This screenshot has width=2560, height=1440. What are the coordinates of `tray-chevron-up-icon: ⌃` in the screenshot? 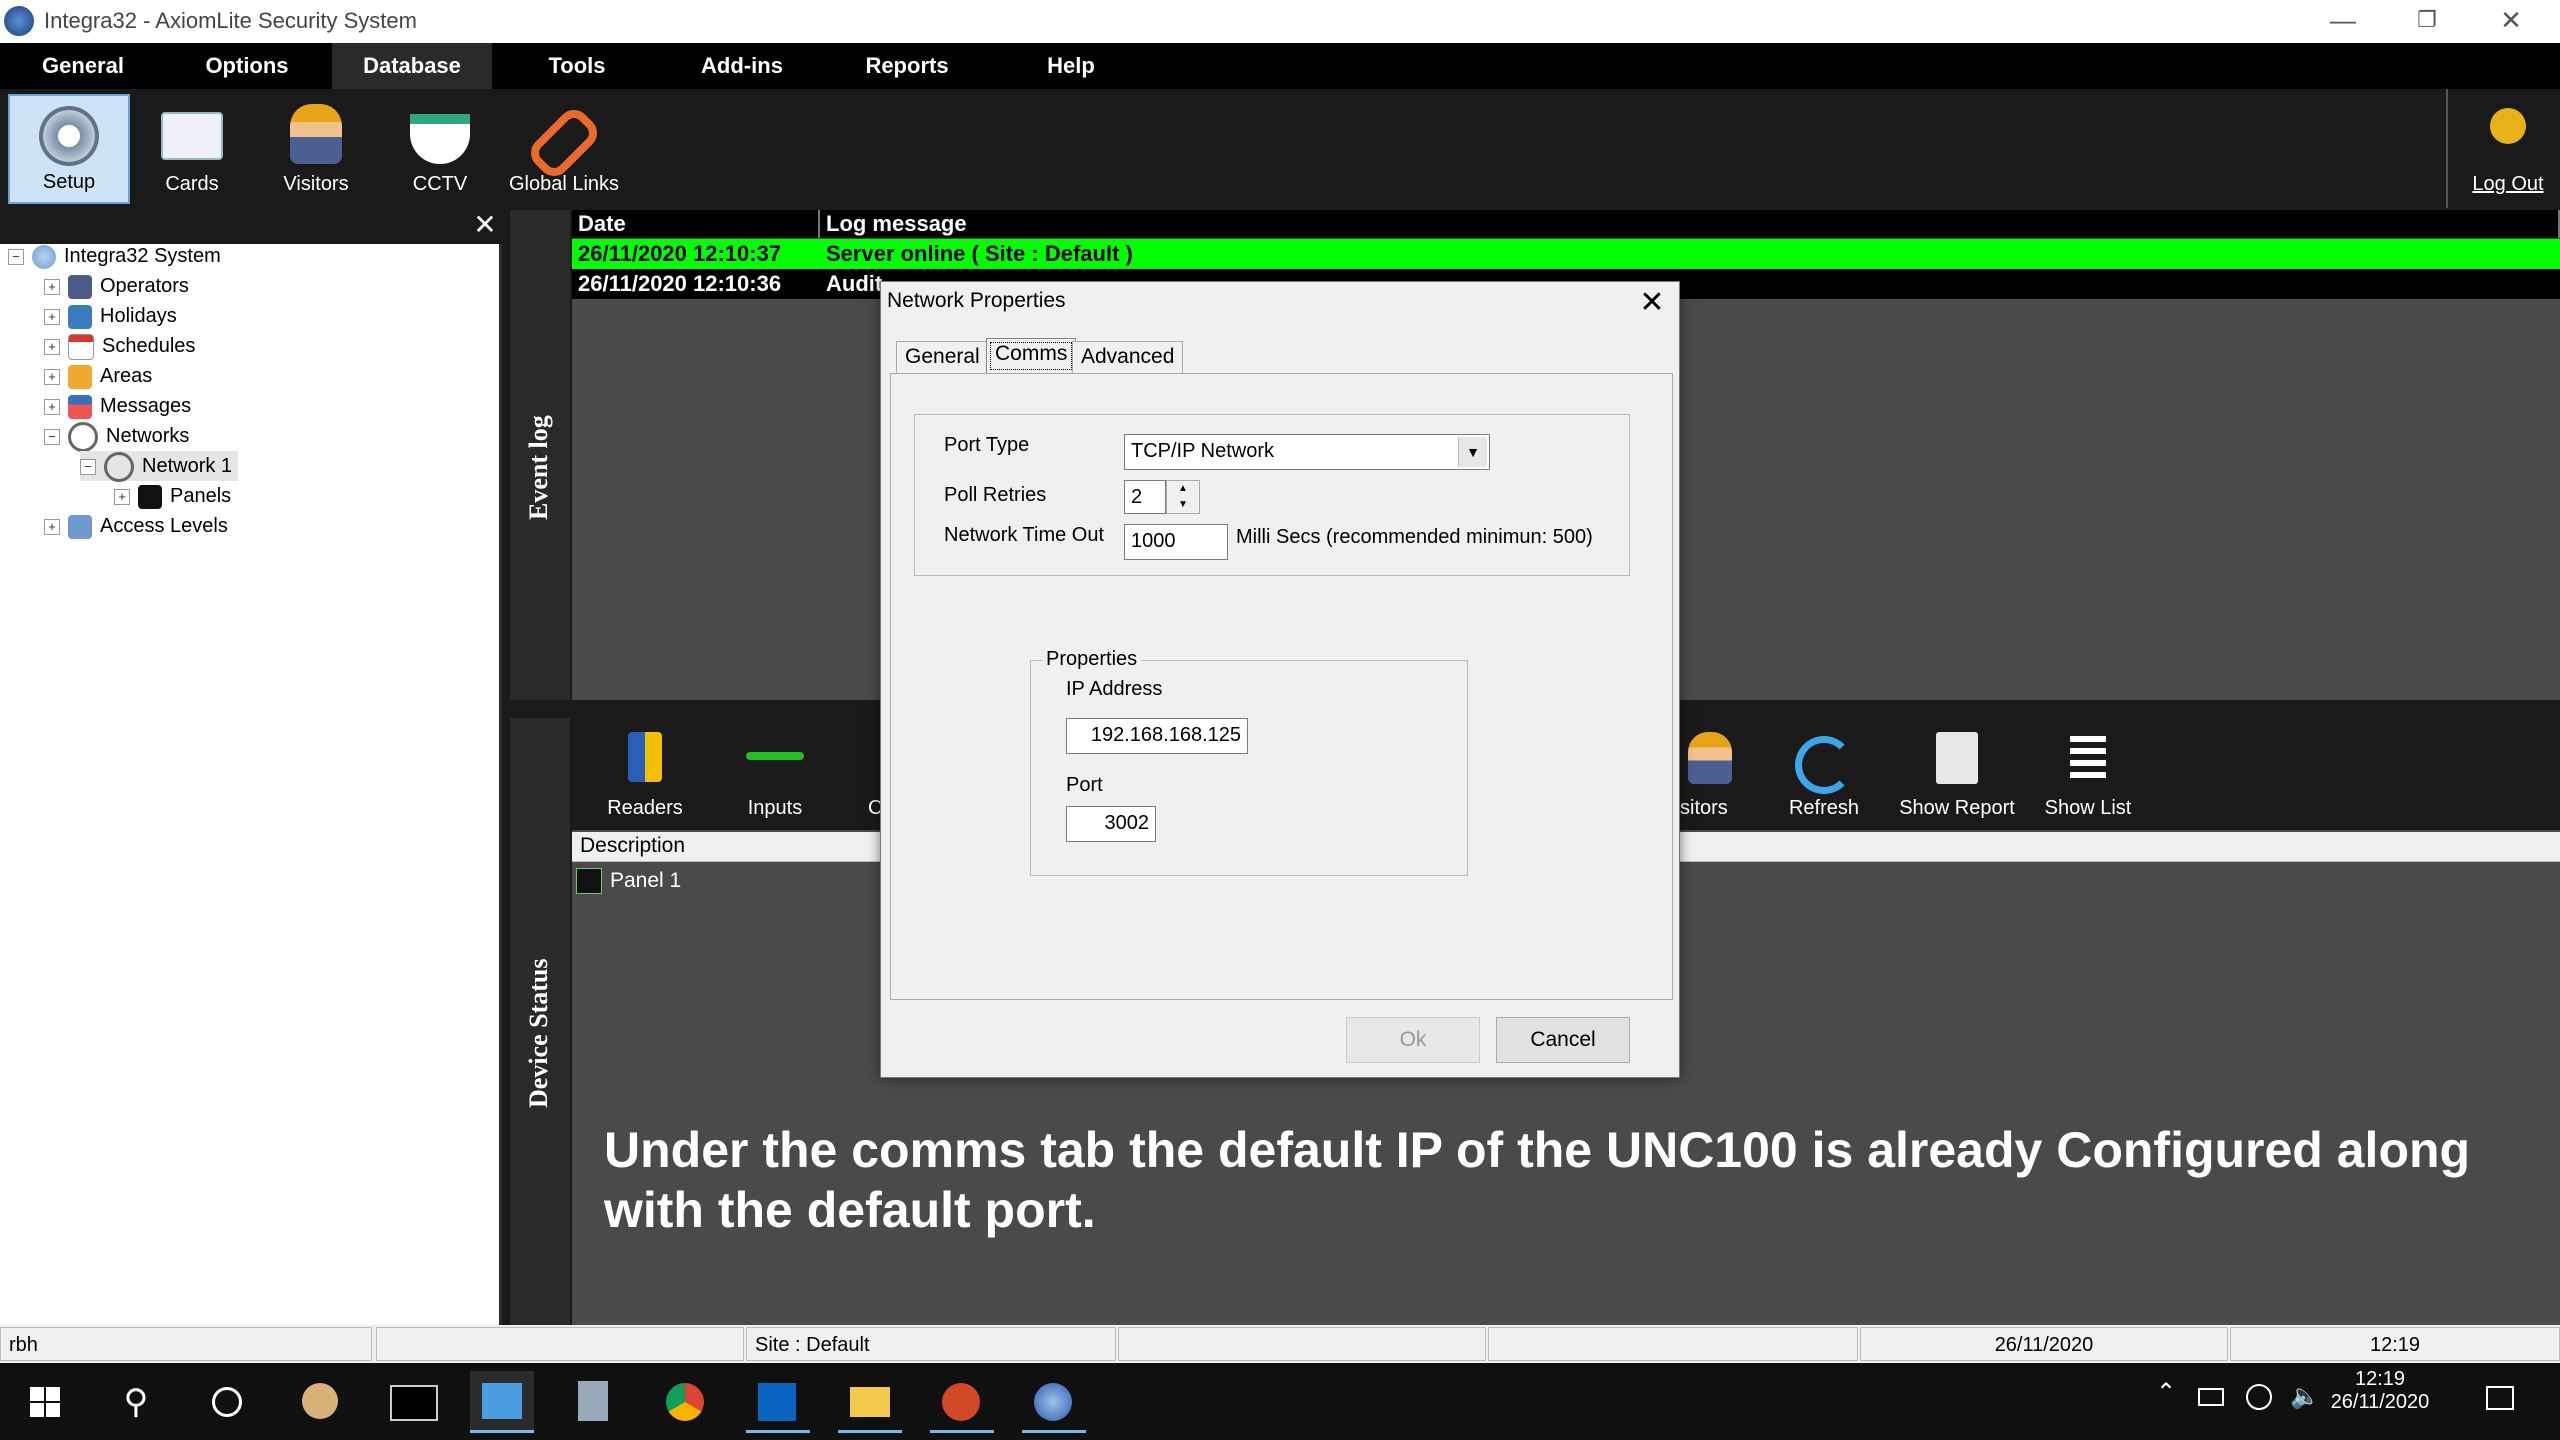 It's located at (2166, 1392).